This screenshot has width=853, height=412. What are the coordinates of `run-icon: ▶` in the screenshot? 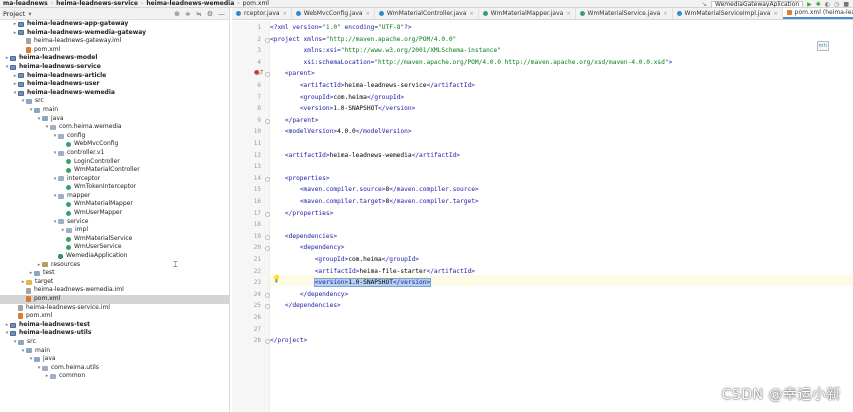 It's located at (809, 4).